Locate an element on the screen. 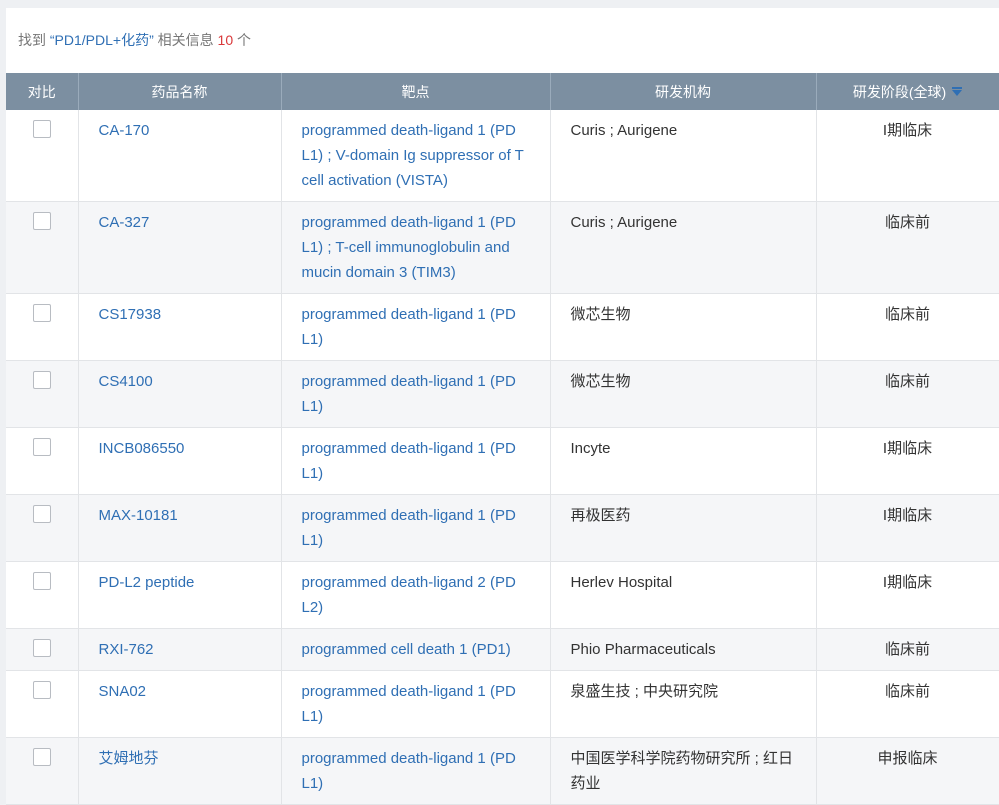  table-header-row: 对比 药品名称 靶点 研发机构 研发阶段(全球) is located at coordinates (502, 91).